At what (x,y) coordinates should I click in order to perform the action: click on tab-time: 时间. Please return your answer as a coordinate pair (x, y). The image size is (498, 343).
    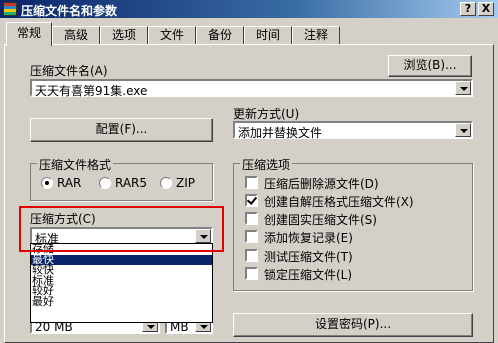
    Looking at the image, I should click on (268, 35).